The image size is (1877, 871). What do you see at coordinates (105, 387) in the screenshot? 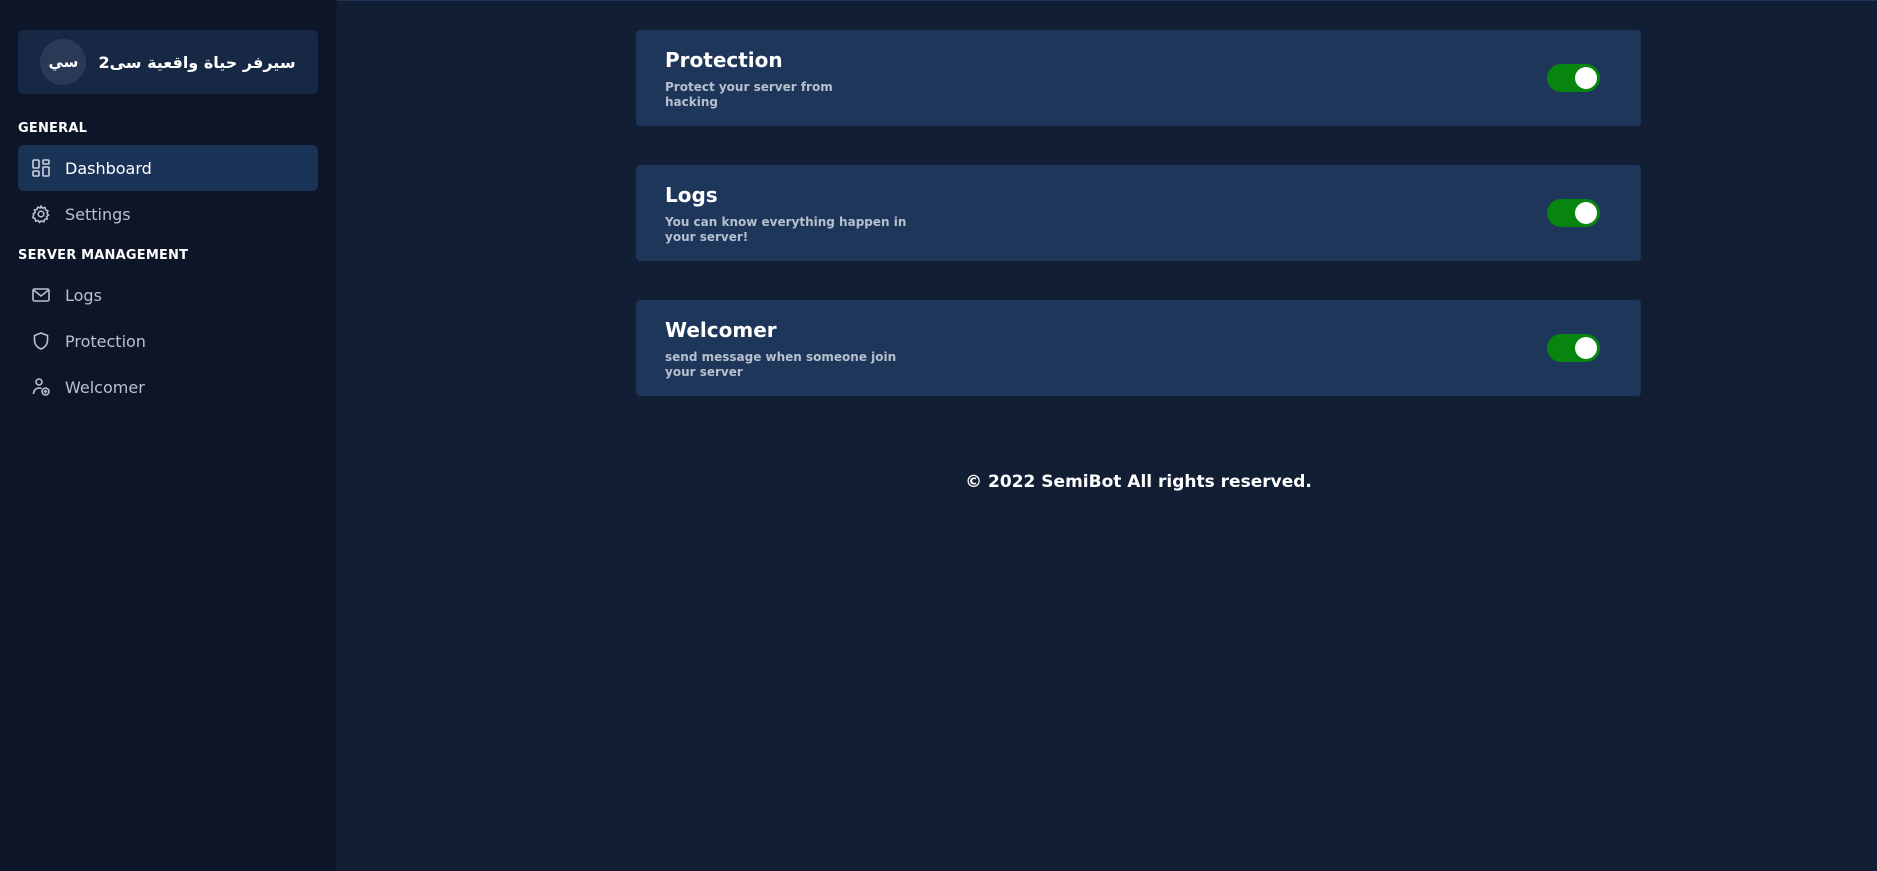
I see `sidebar-item-label: Welcomer` at bounding box center [105, 387].